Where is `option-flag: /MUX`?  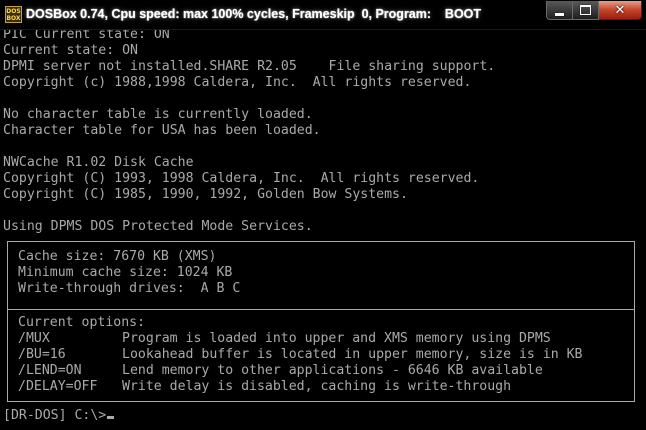
option-flag: /MUX is located at coordinates (34, 338).